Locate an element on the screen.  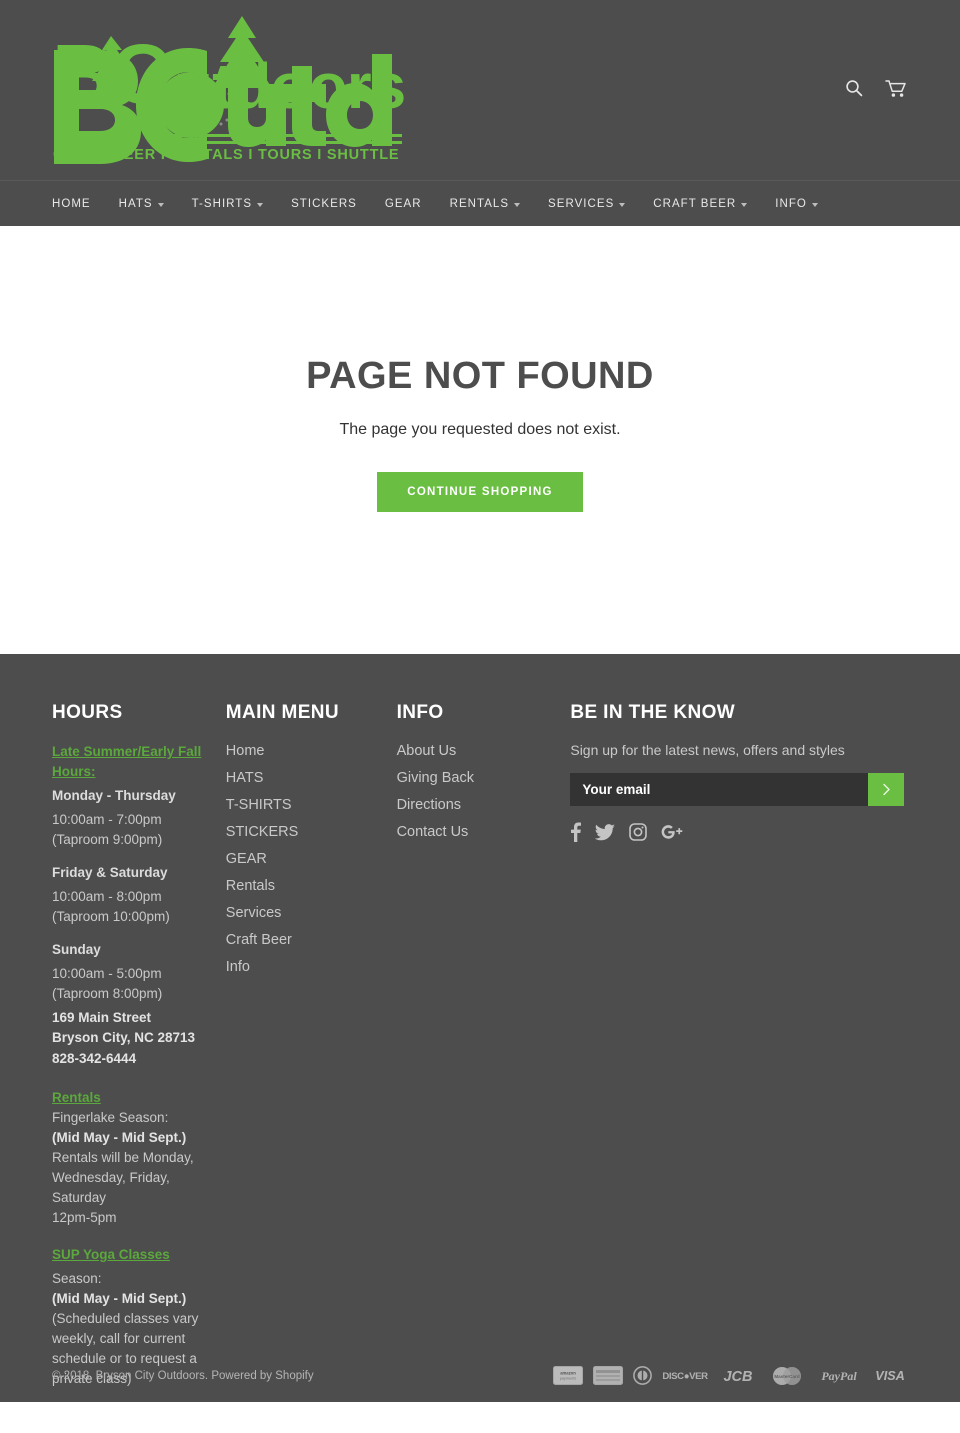
amazon-payments-icon: amazon payments is located at coordinates (568, 1376).